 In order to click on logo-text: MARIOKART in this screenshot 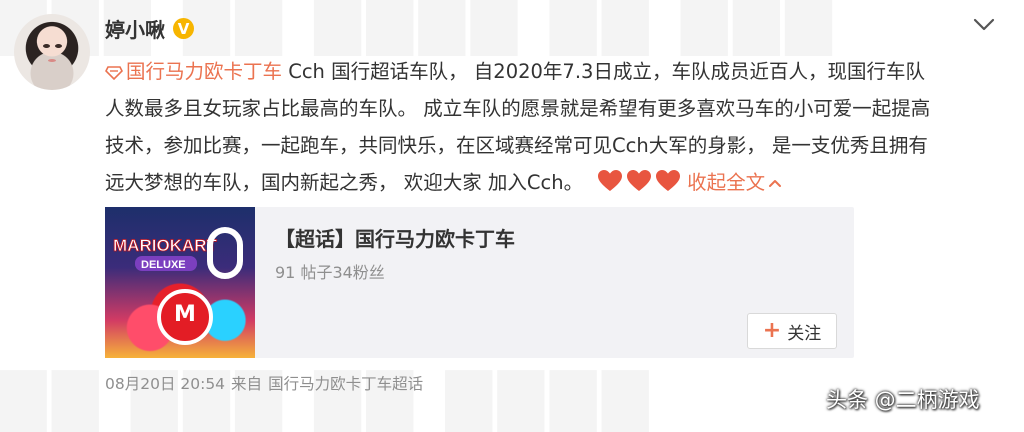, I will do `click(165, 245)`.